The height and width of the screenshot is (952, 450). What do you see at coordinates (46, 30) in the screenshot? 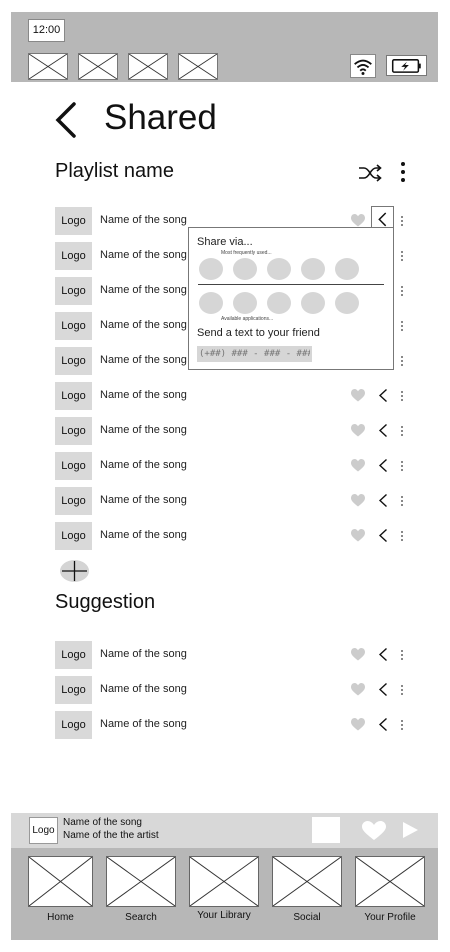
I see `status-time: 12:00` at bounding box center [46, 30].